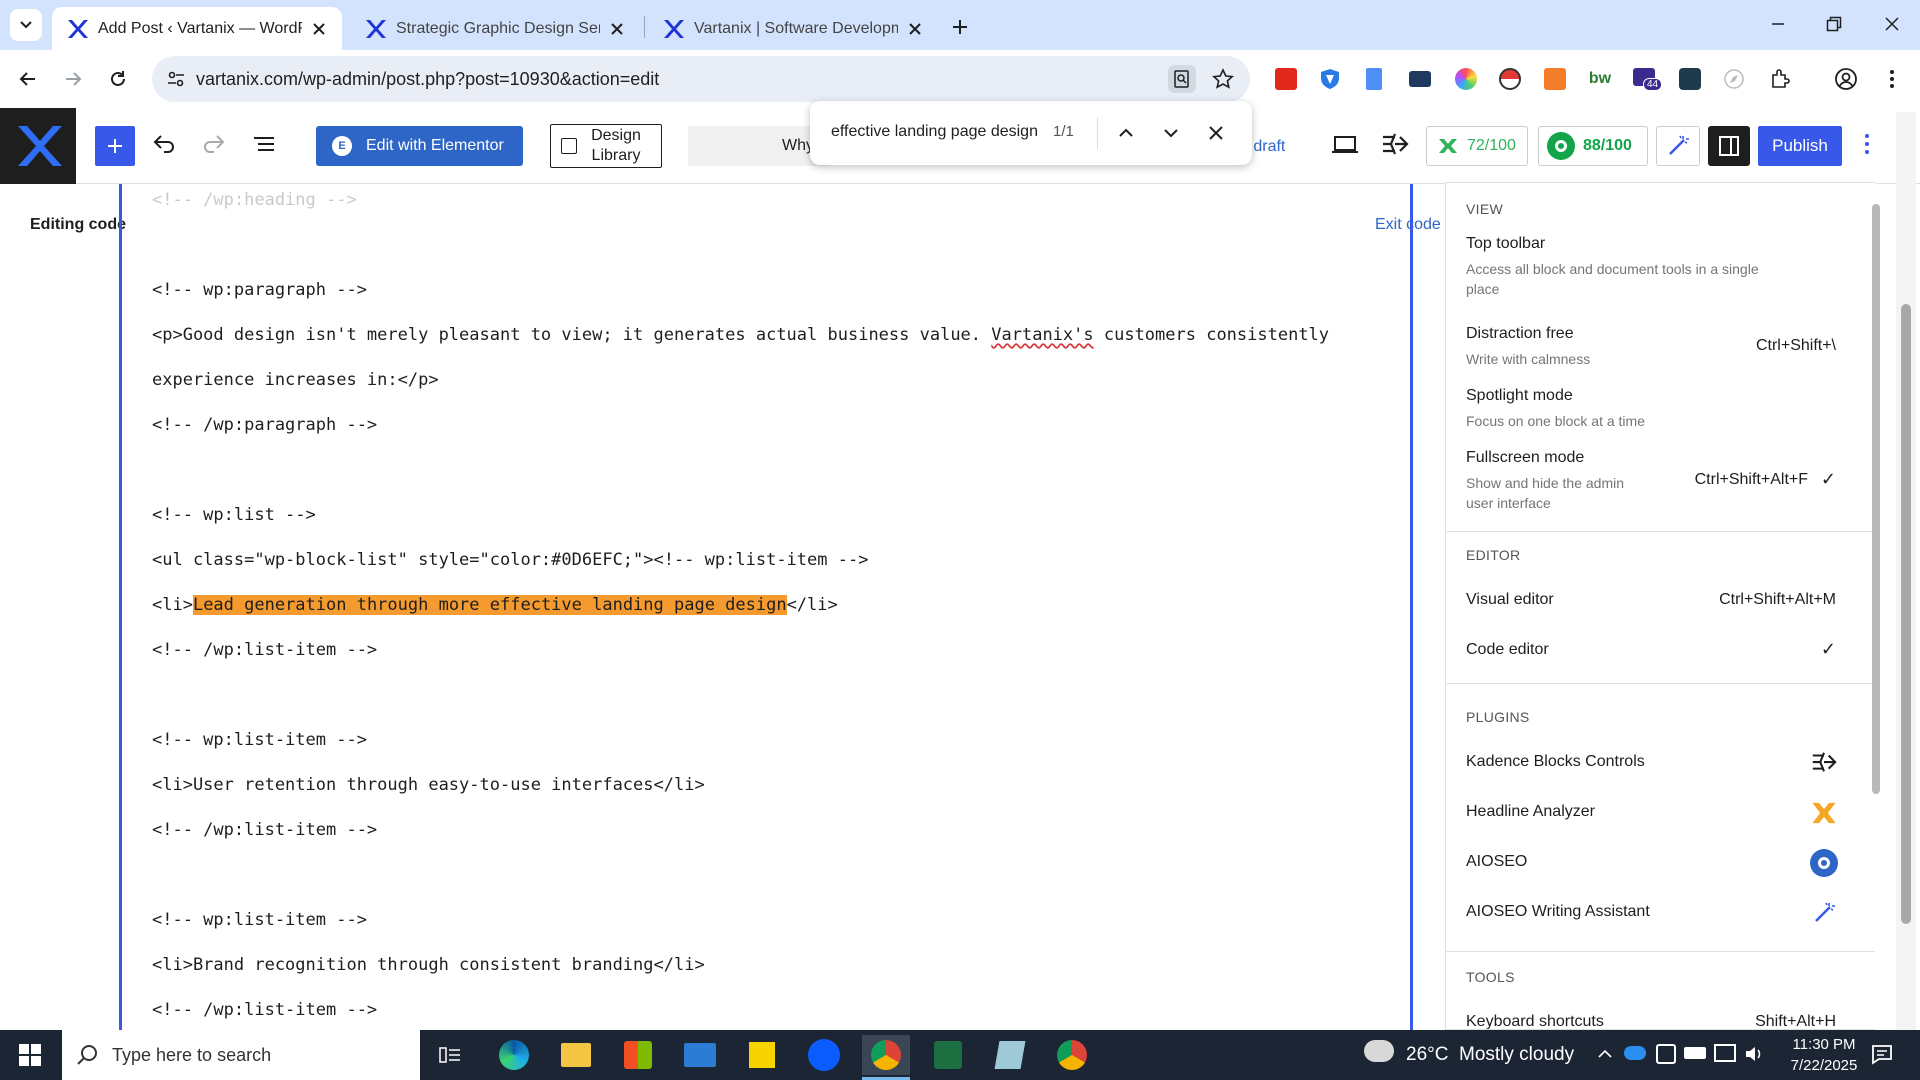 Image resolution: width=1920 pixels, height=1080 pixels. What do you see at coordinates (254, 200) in the screenshot?
I see `code-line: <!-- /wp:heading -->` at bounding box center [254, 200].